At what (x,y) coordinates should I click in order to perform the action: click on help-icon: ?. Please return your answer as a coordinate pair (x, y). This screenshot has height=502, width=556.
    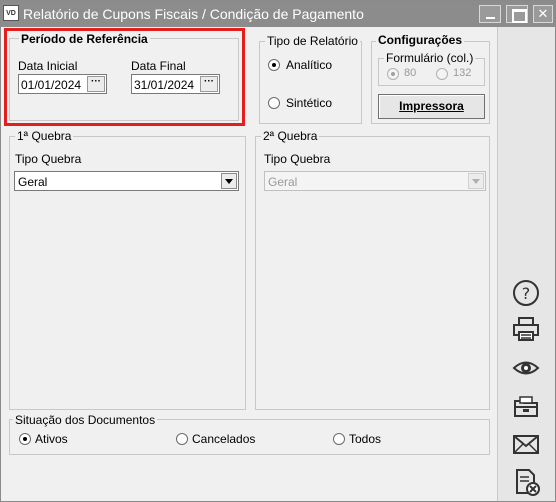
    Looking at the image, I should click on (526, 293).